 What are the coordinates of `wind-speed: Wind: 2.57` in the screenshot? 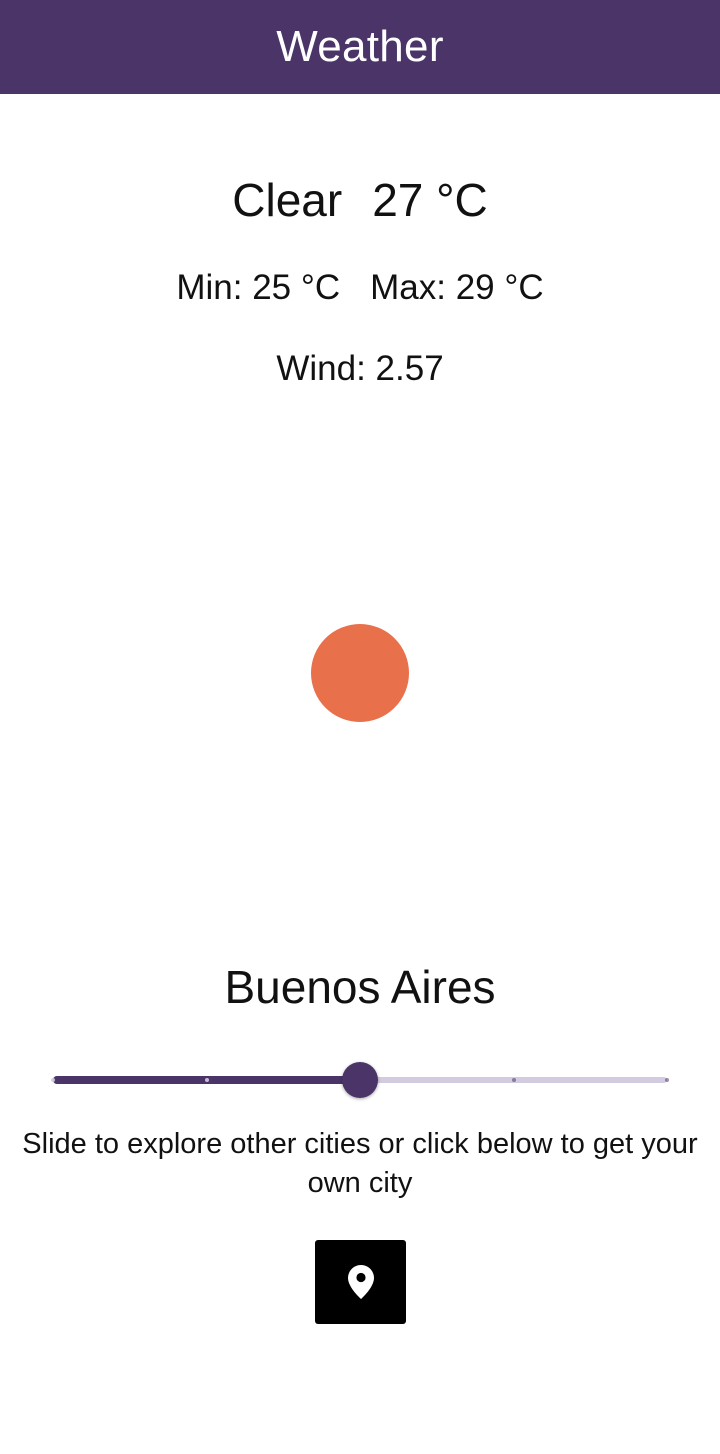 It's located at (360, 368).